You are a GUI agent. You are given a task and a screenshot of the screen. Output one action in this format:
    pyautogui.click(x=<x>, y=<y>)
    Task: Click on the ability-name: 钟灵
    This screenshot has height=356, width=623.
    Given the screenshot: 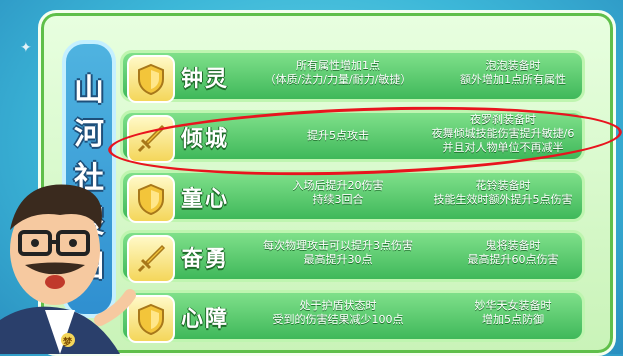 What is the action you would take?
    pyautogui.click(x=205, y=79)
    